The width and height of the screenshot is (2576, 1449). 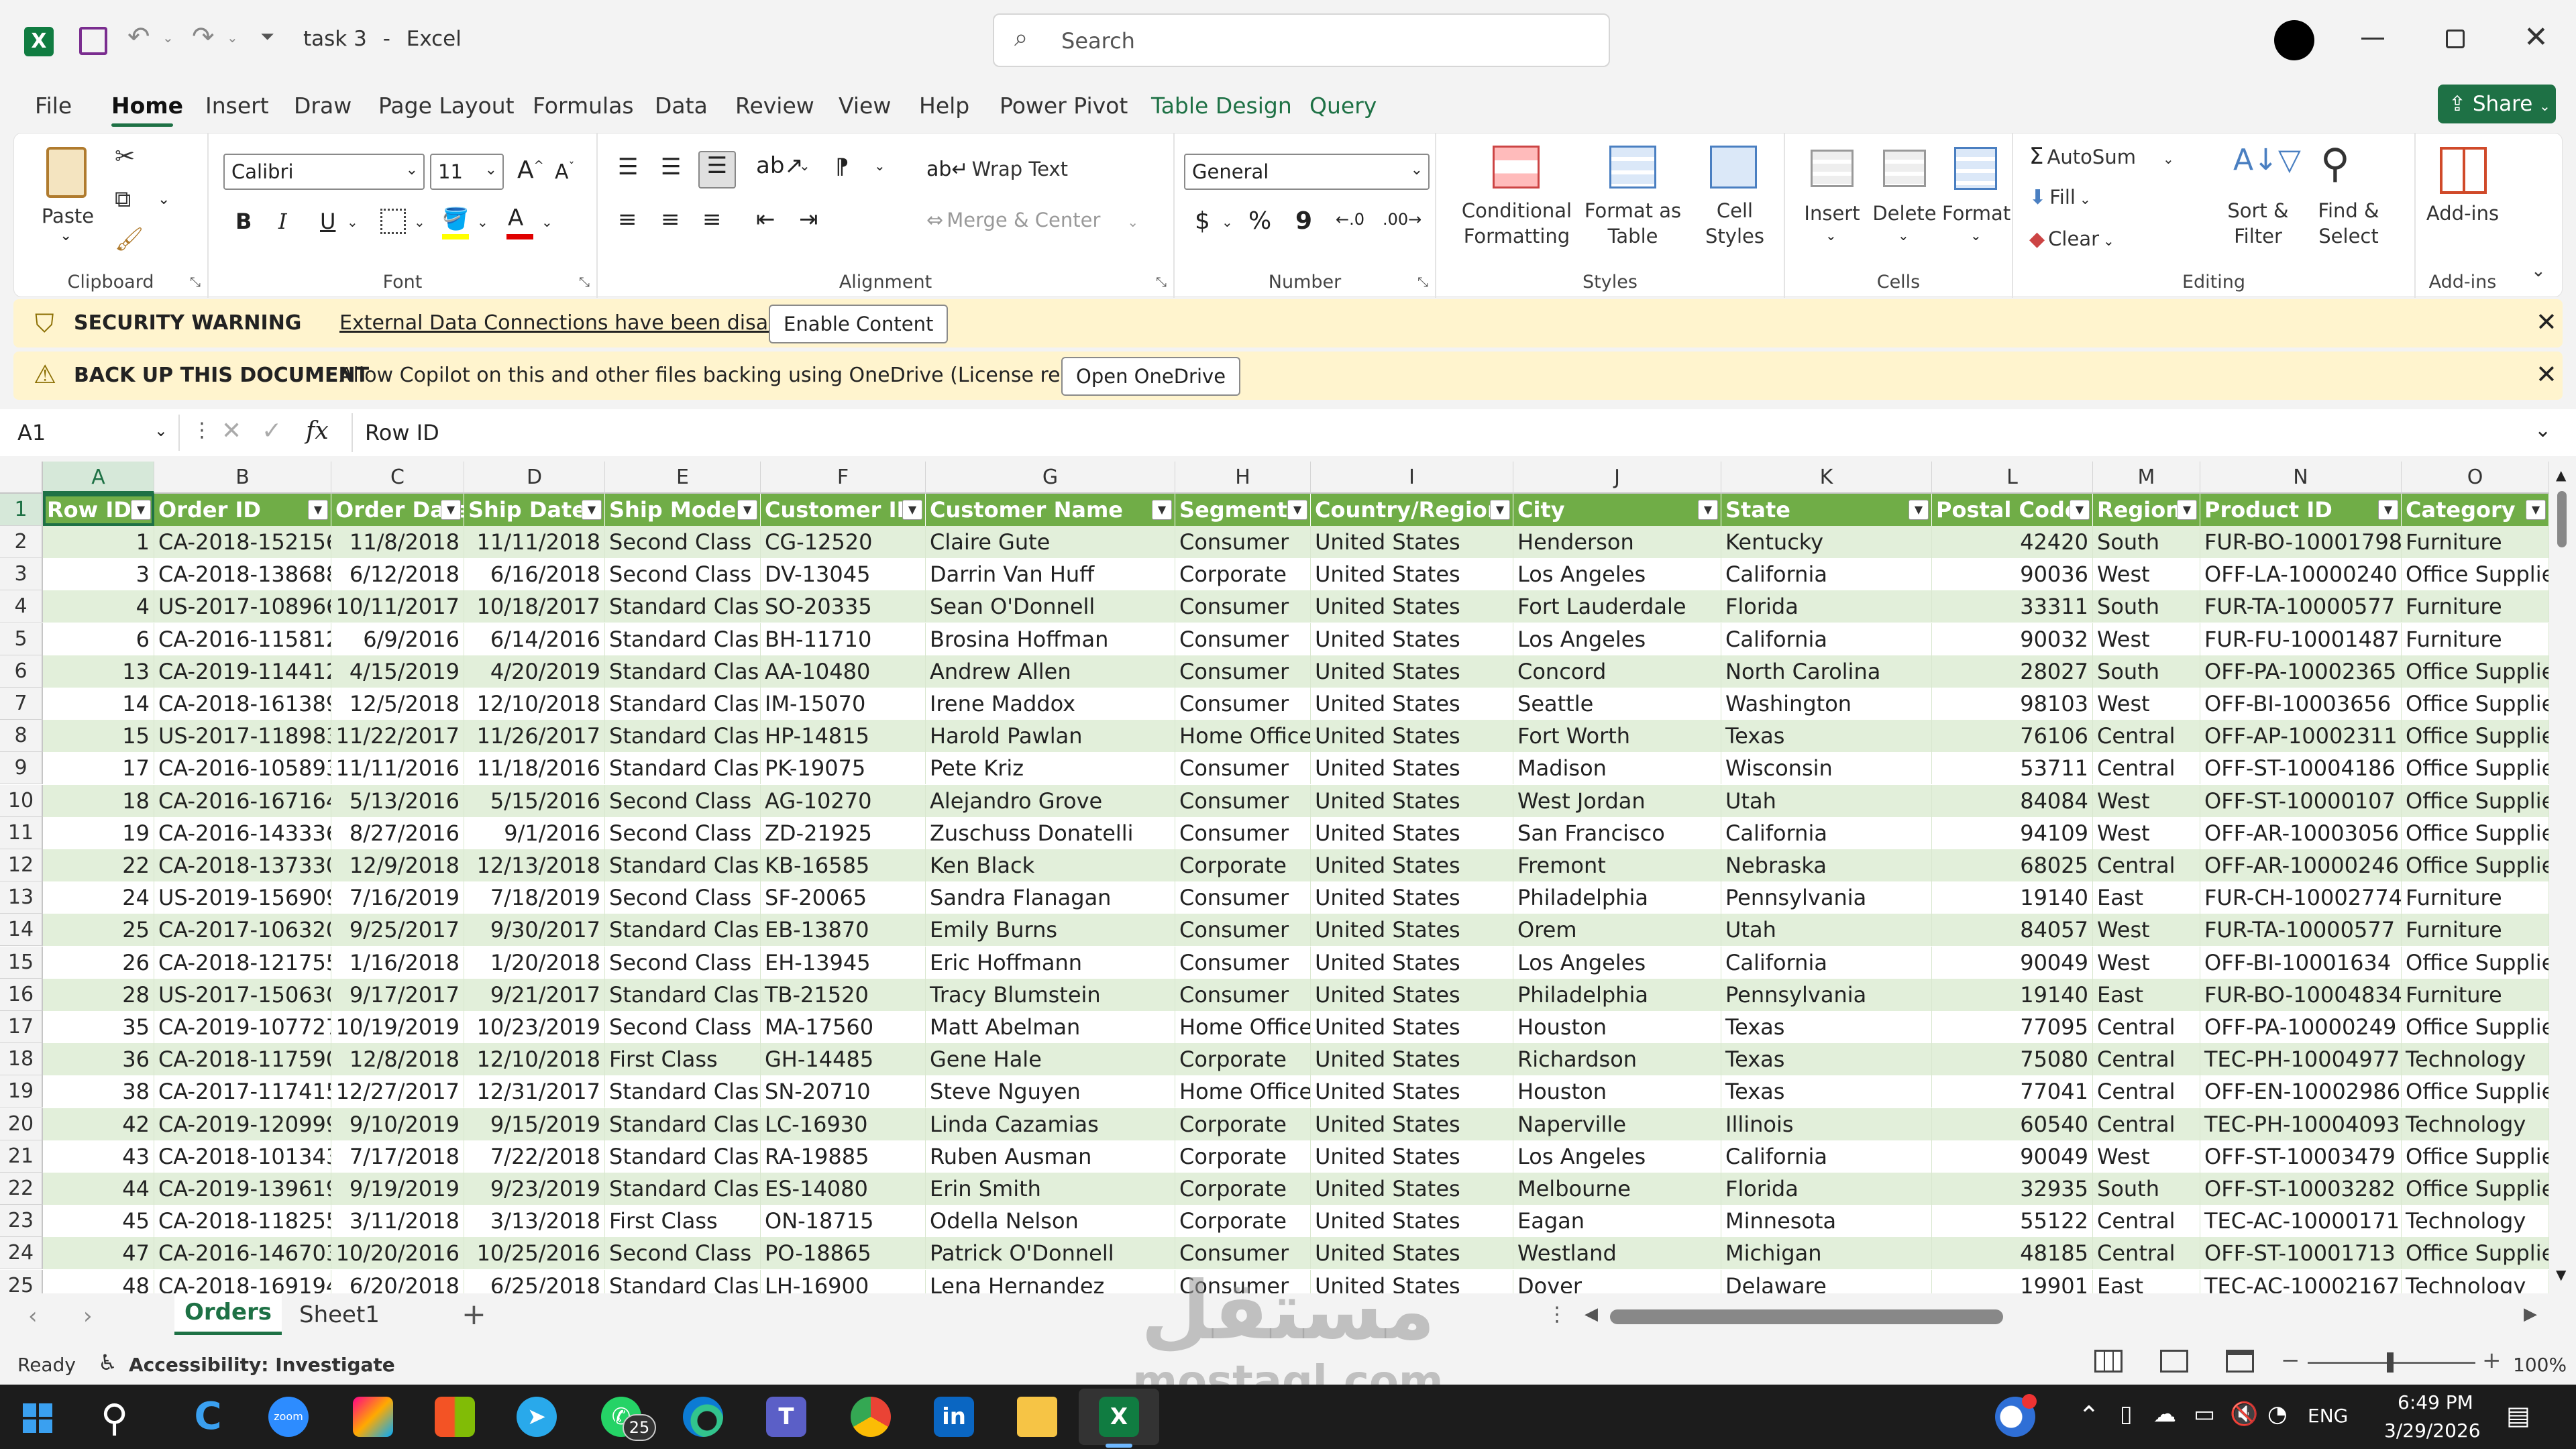 I want to click on table-cell: 12/10/2018, so click(x=534, y=1059).